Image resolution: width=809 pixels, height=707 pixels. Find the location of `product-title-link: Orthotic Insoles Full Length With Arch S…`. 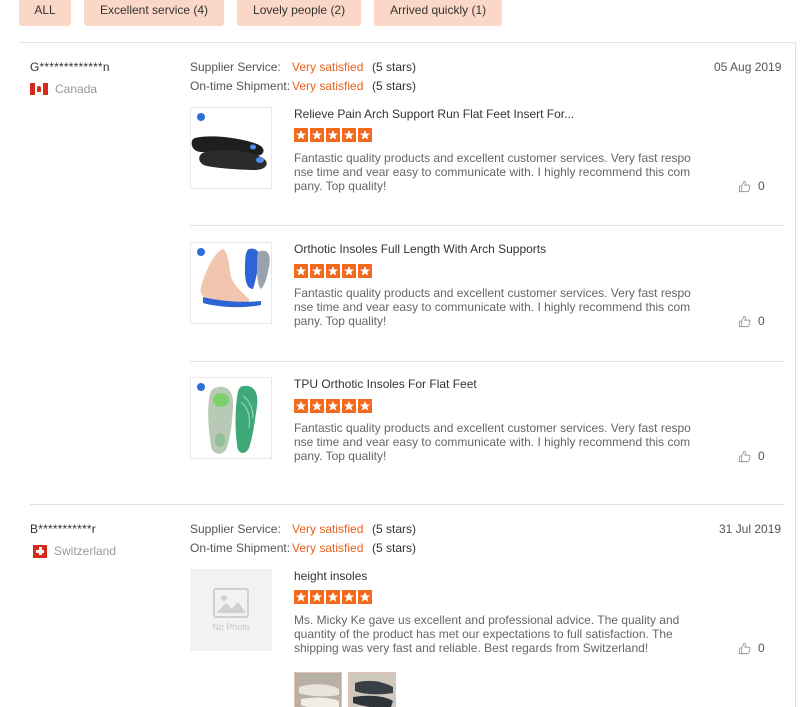

product-title-link: Orthotic Insoles Full Length With Arch S… is located at coordinates (420, 249).